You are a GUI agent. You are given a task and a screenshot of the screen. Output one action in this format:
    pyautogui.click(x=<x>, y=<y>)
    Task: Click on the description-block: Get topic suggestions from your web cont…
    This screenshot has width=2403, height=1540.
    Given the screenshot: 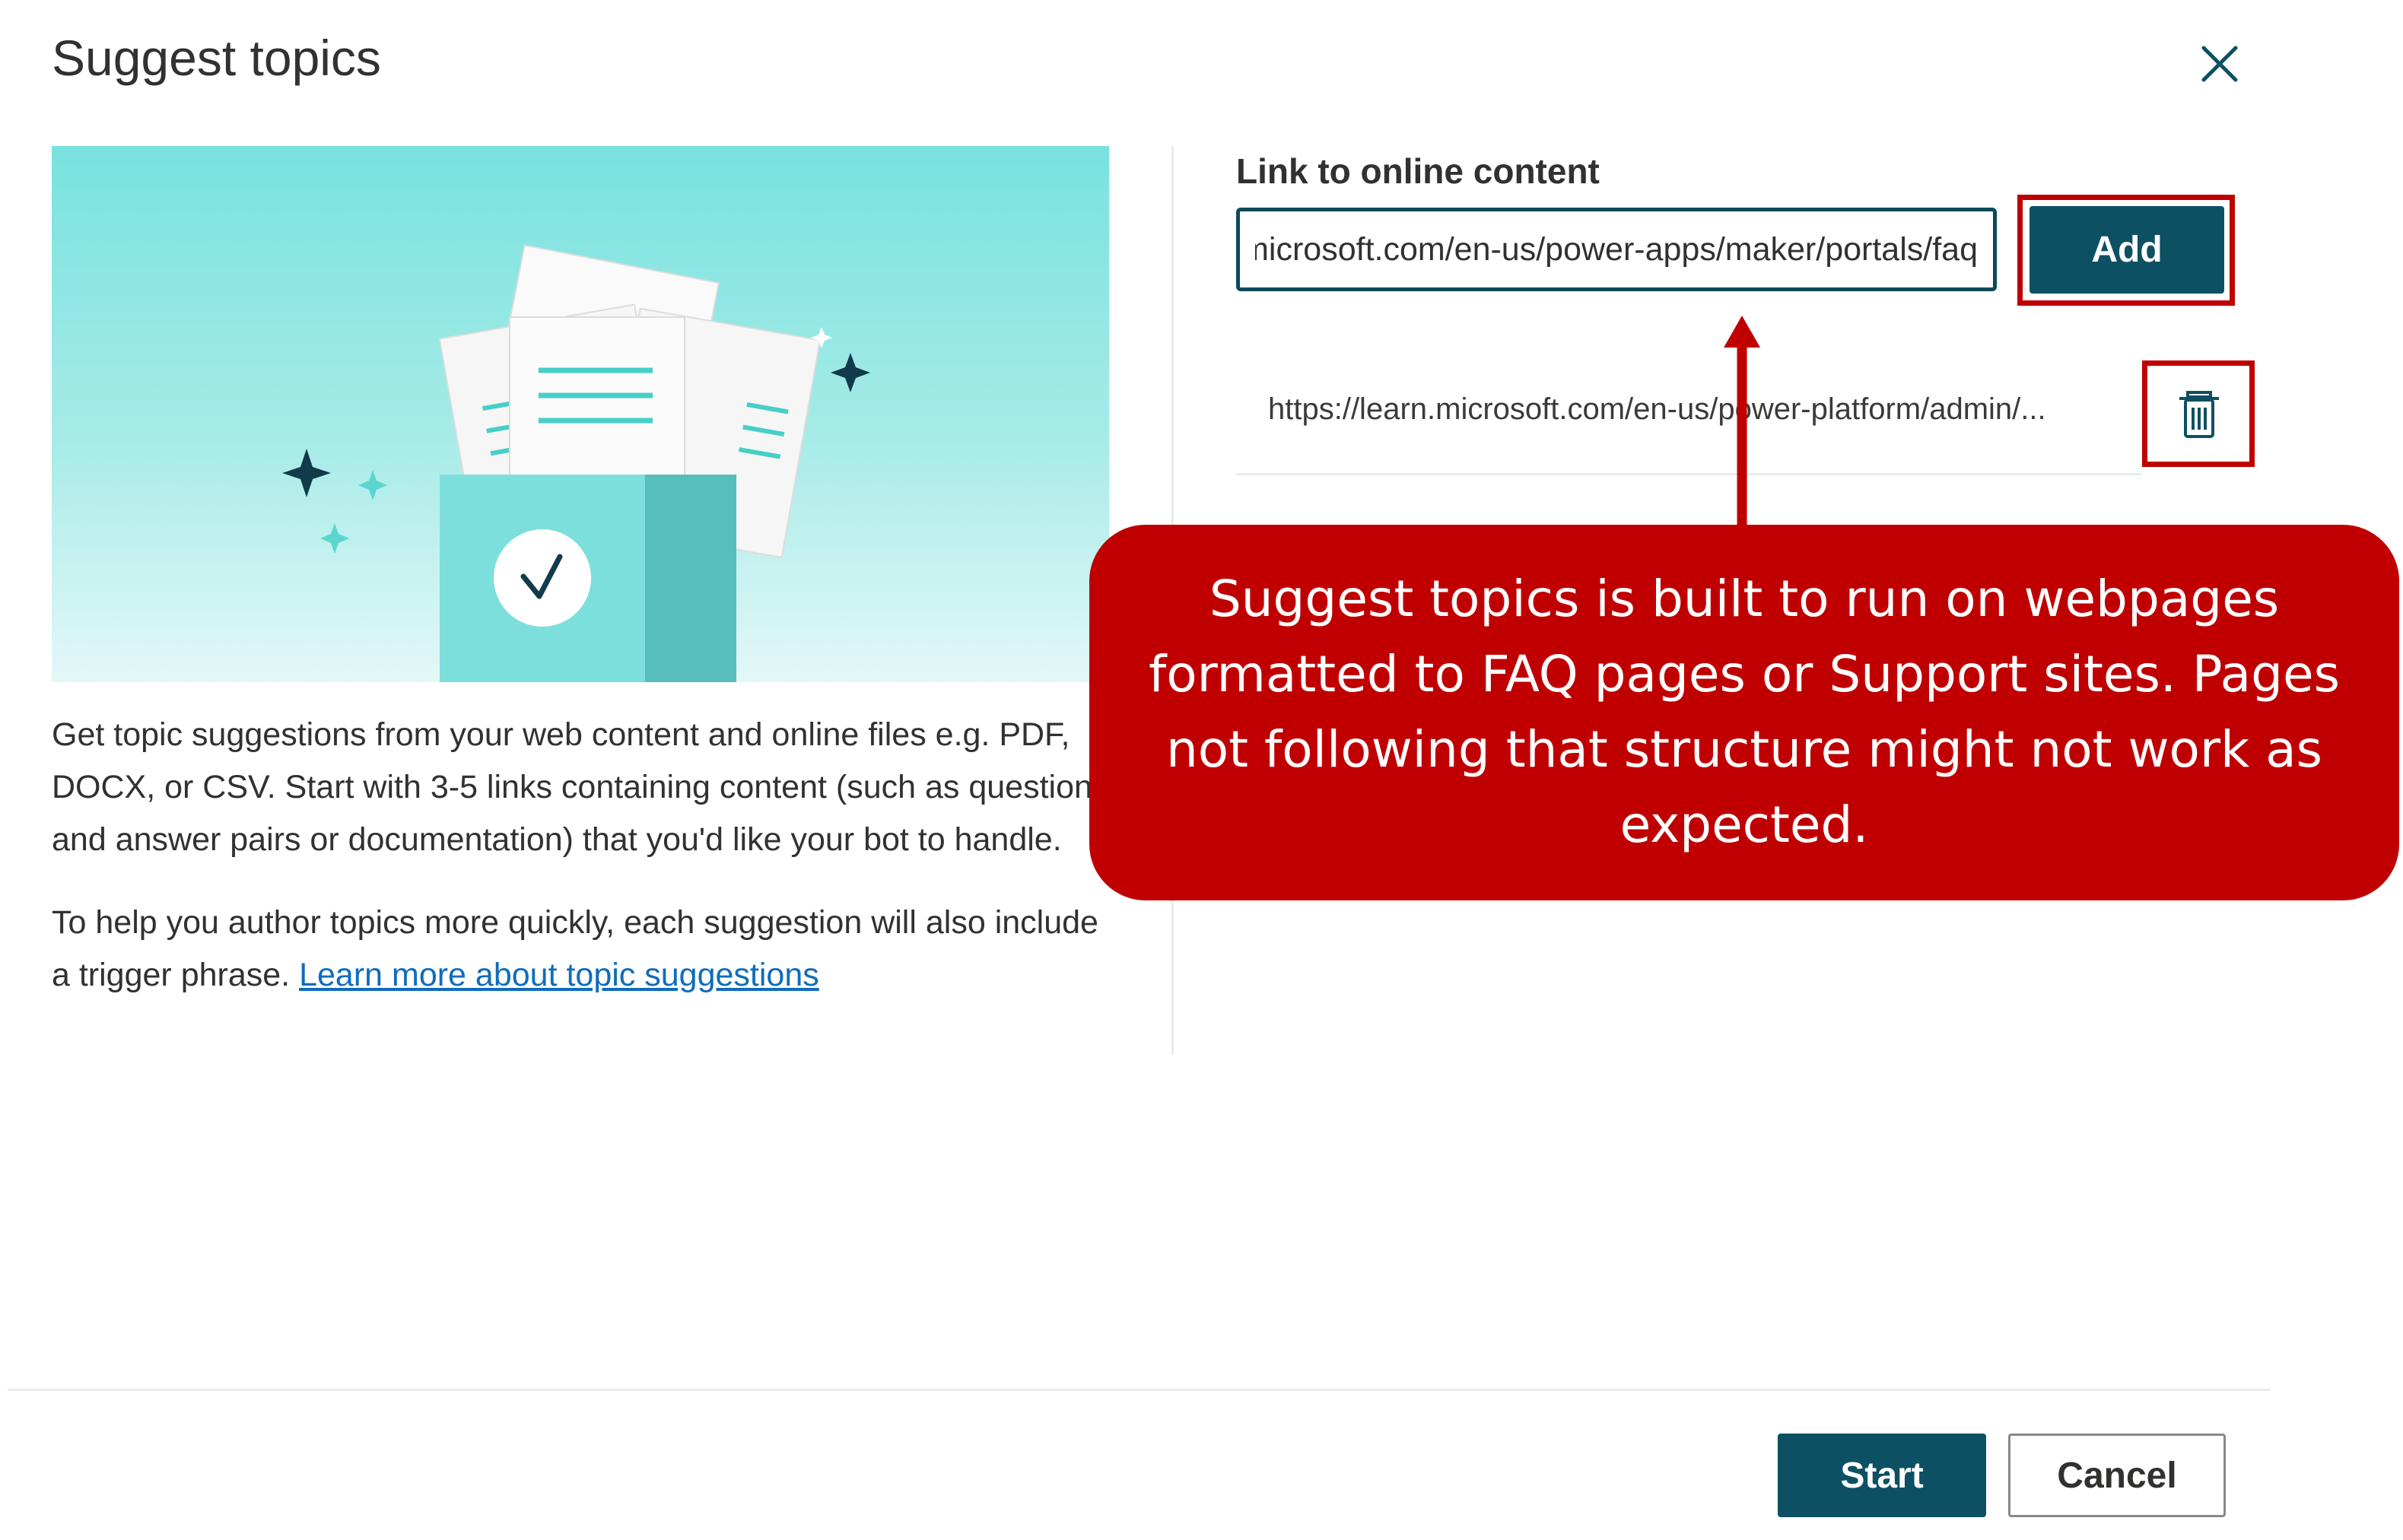 What is the action you would take?
    pyautogui.click(x=576, y=870)
    